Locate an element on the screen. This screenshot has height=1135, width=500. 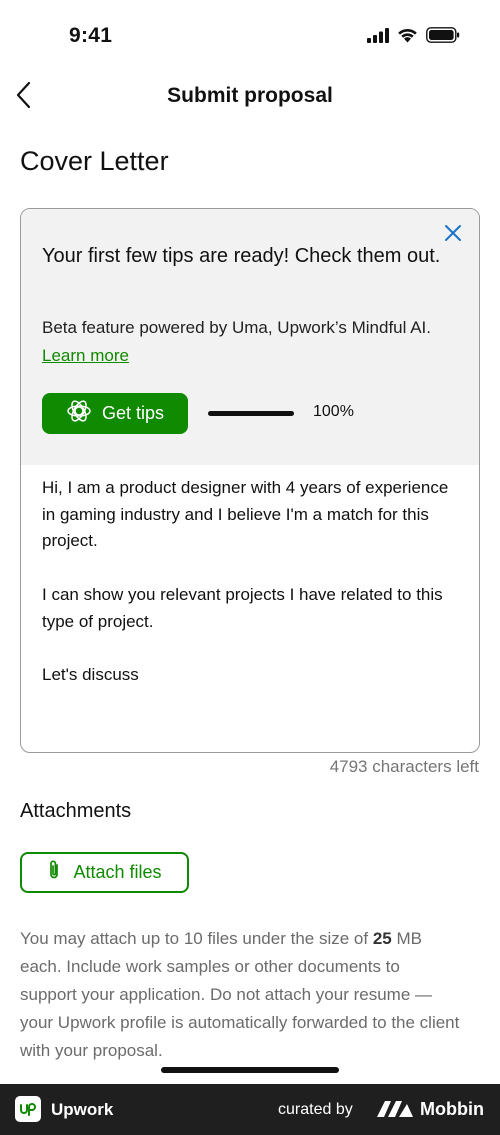
learn-more-link: Learn more is located at coordinates (85, 355).